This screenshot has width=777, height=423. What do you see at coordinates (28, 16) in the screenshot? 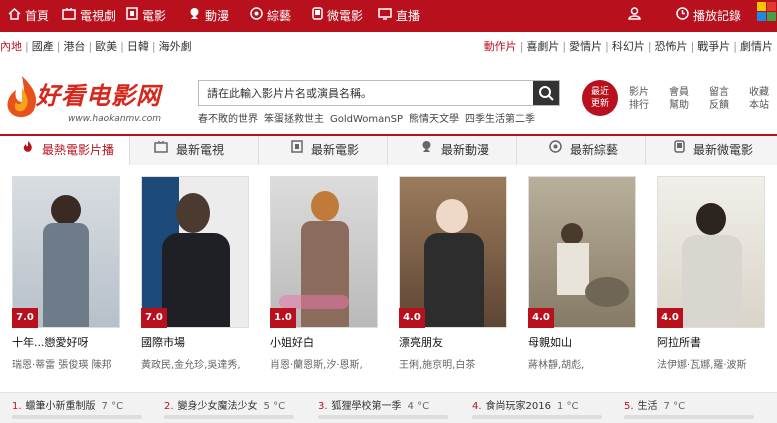
I see `nav-home: 首頁` at bounding box center [28, 16].